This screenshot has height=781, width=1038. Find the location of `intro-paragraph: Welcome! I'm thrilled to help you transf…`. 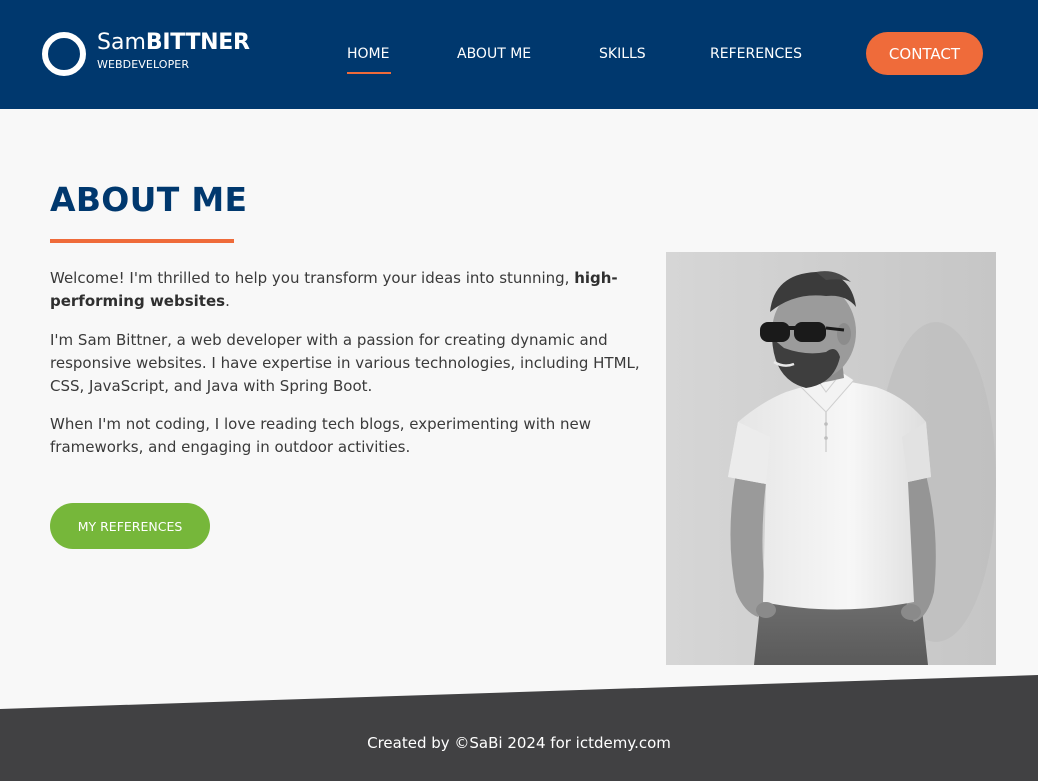

intro-paragraph: Welcome! I'm thrilled to help you transf… is located at coordinates (350, 290).